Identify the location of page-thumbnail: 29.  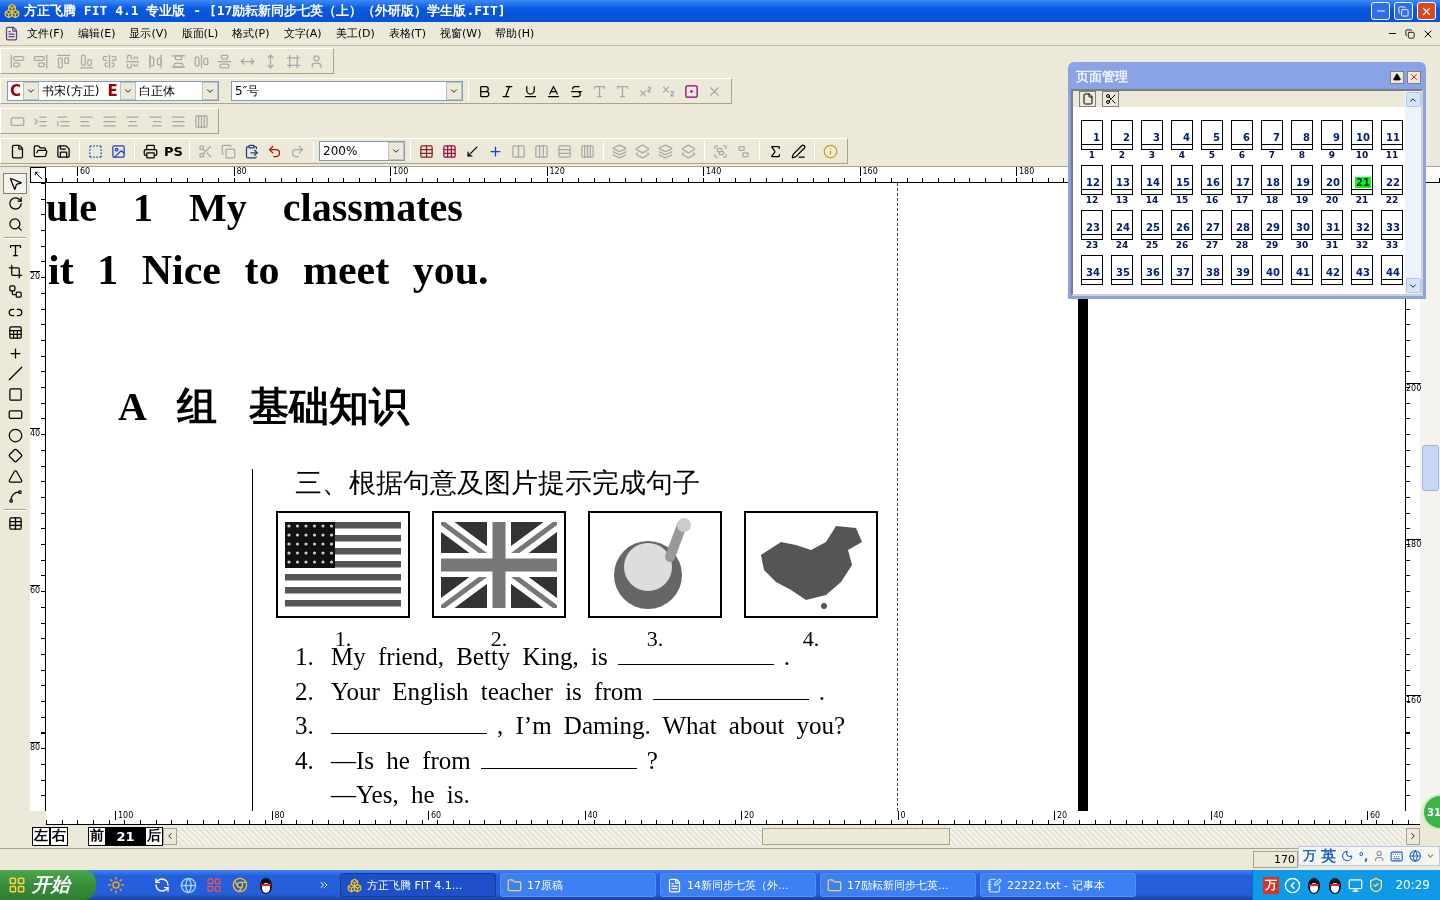
(1272, 225).